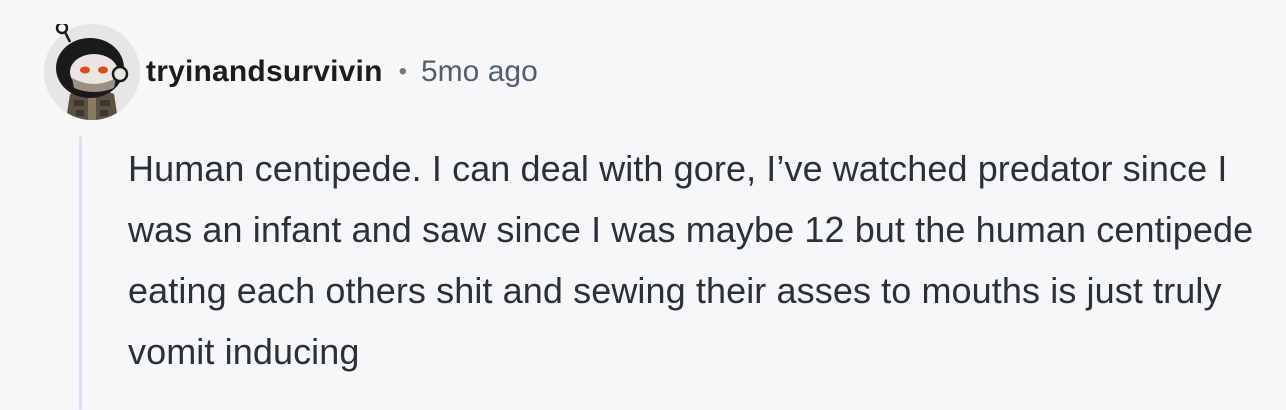 The image size is (1286, 410). I want to click on username-link: tryinandsurvivin, so click(264, 72).